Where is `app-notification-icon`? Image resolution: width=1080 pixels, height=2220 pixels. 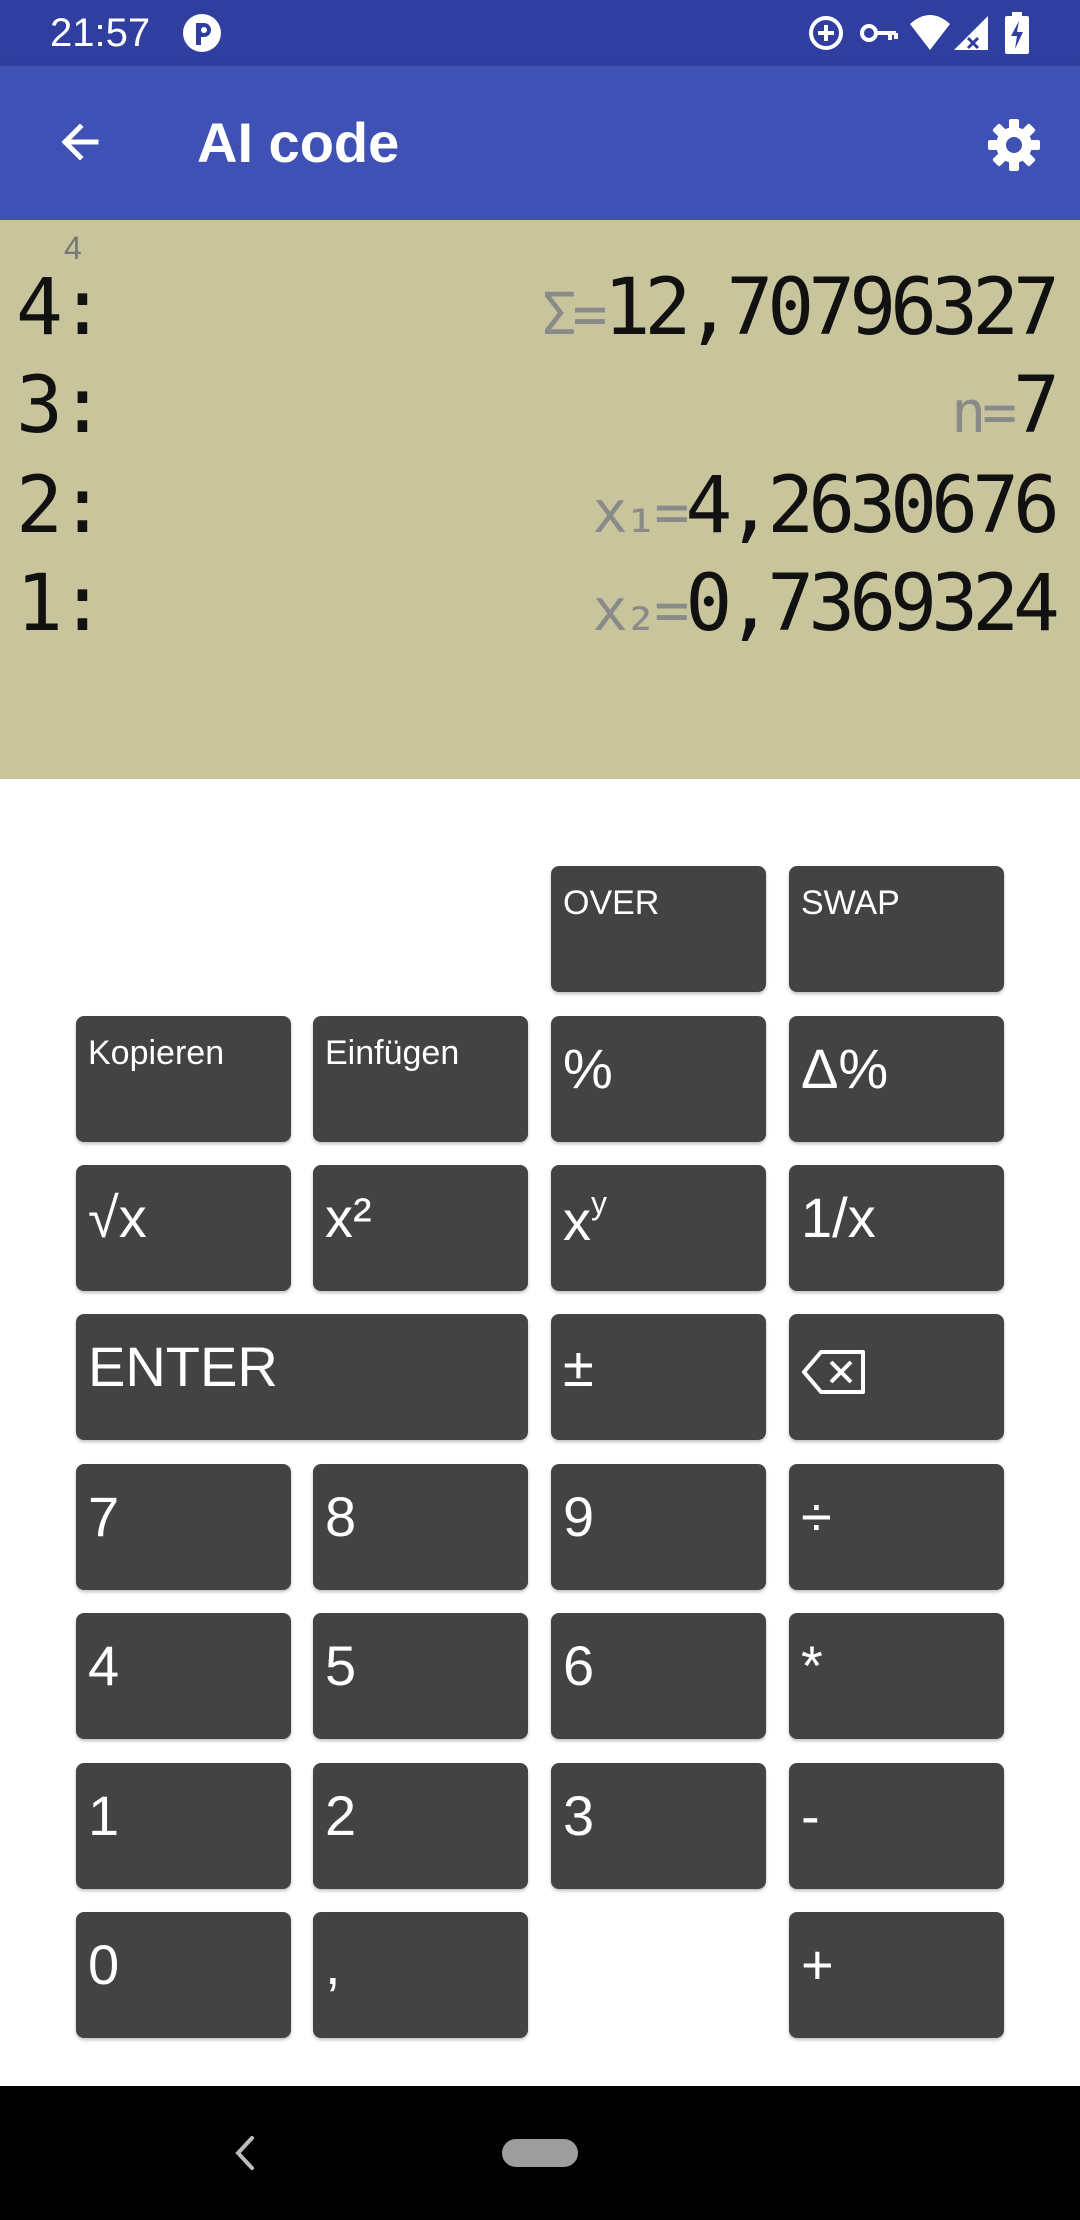
app-notification-icon is located at coordinates (202, 33).